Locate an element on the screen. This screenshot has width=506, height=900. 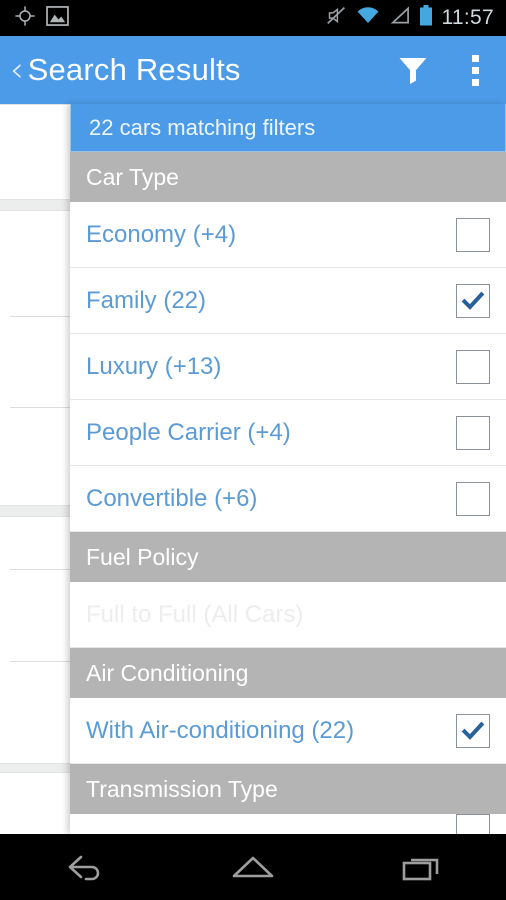
overflow-menu-icon is located at coordinates (475, 70).